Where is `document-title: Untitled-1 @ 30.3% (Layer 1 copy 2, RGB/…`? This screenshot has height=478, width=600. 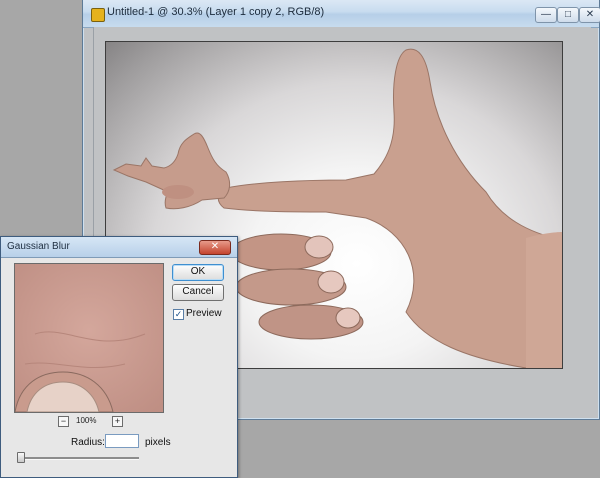
document-title: Untitled-1 @ 30.3% (Layer 1 copy 2, RGB/… is located at coordinates (216, 12).